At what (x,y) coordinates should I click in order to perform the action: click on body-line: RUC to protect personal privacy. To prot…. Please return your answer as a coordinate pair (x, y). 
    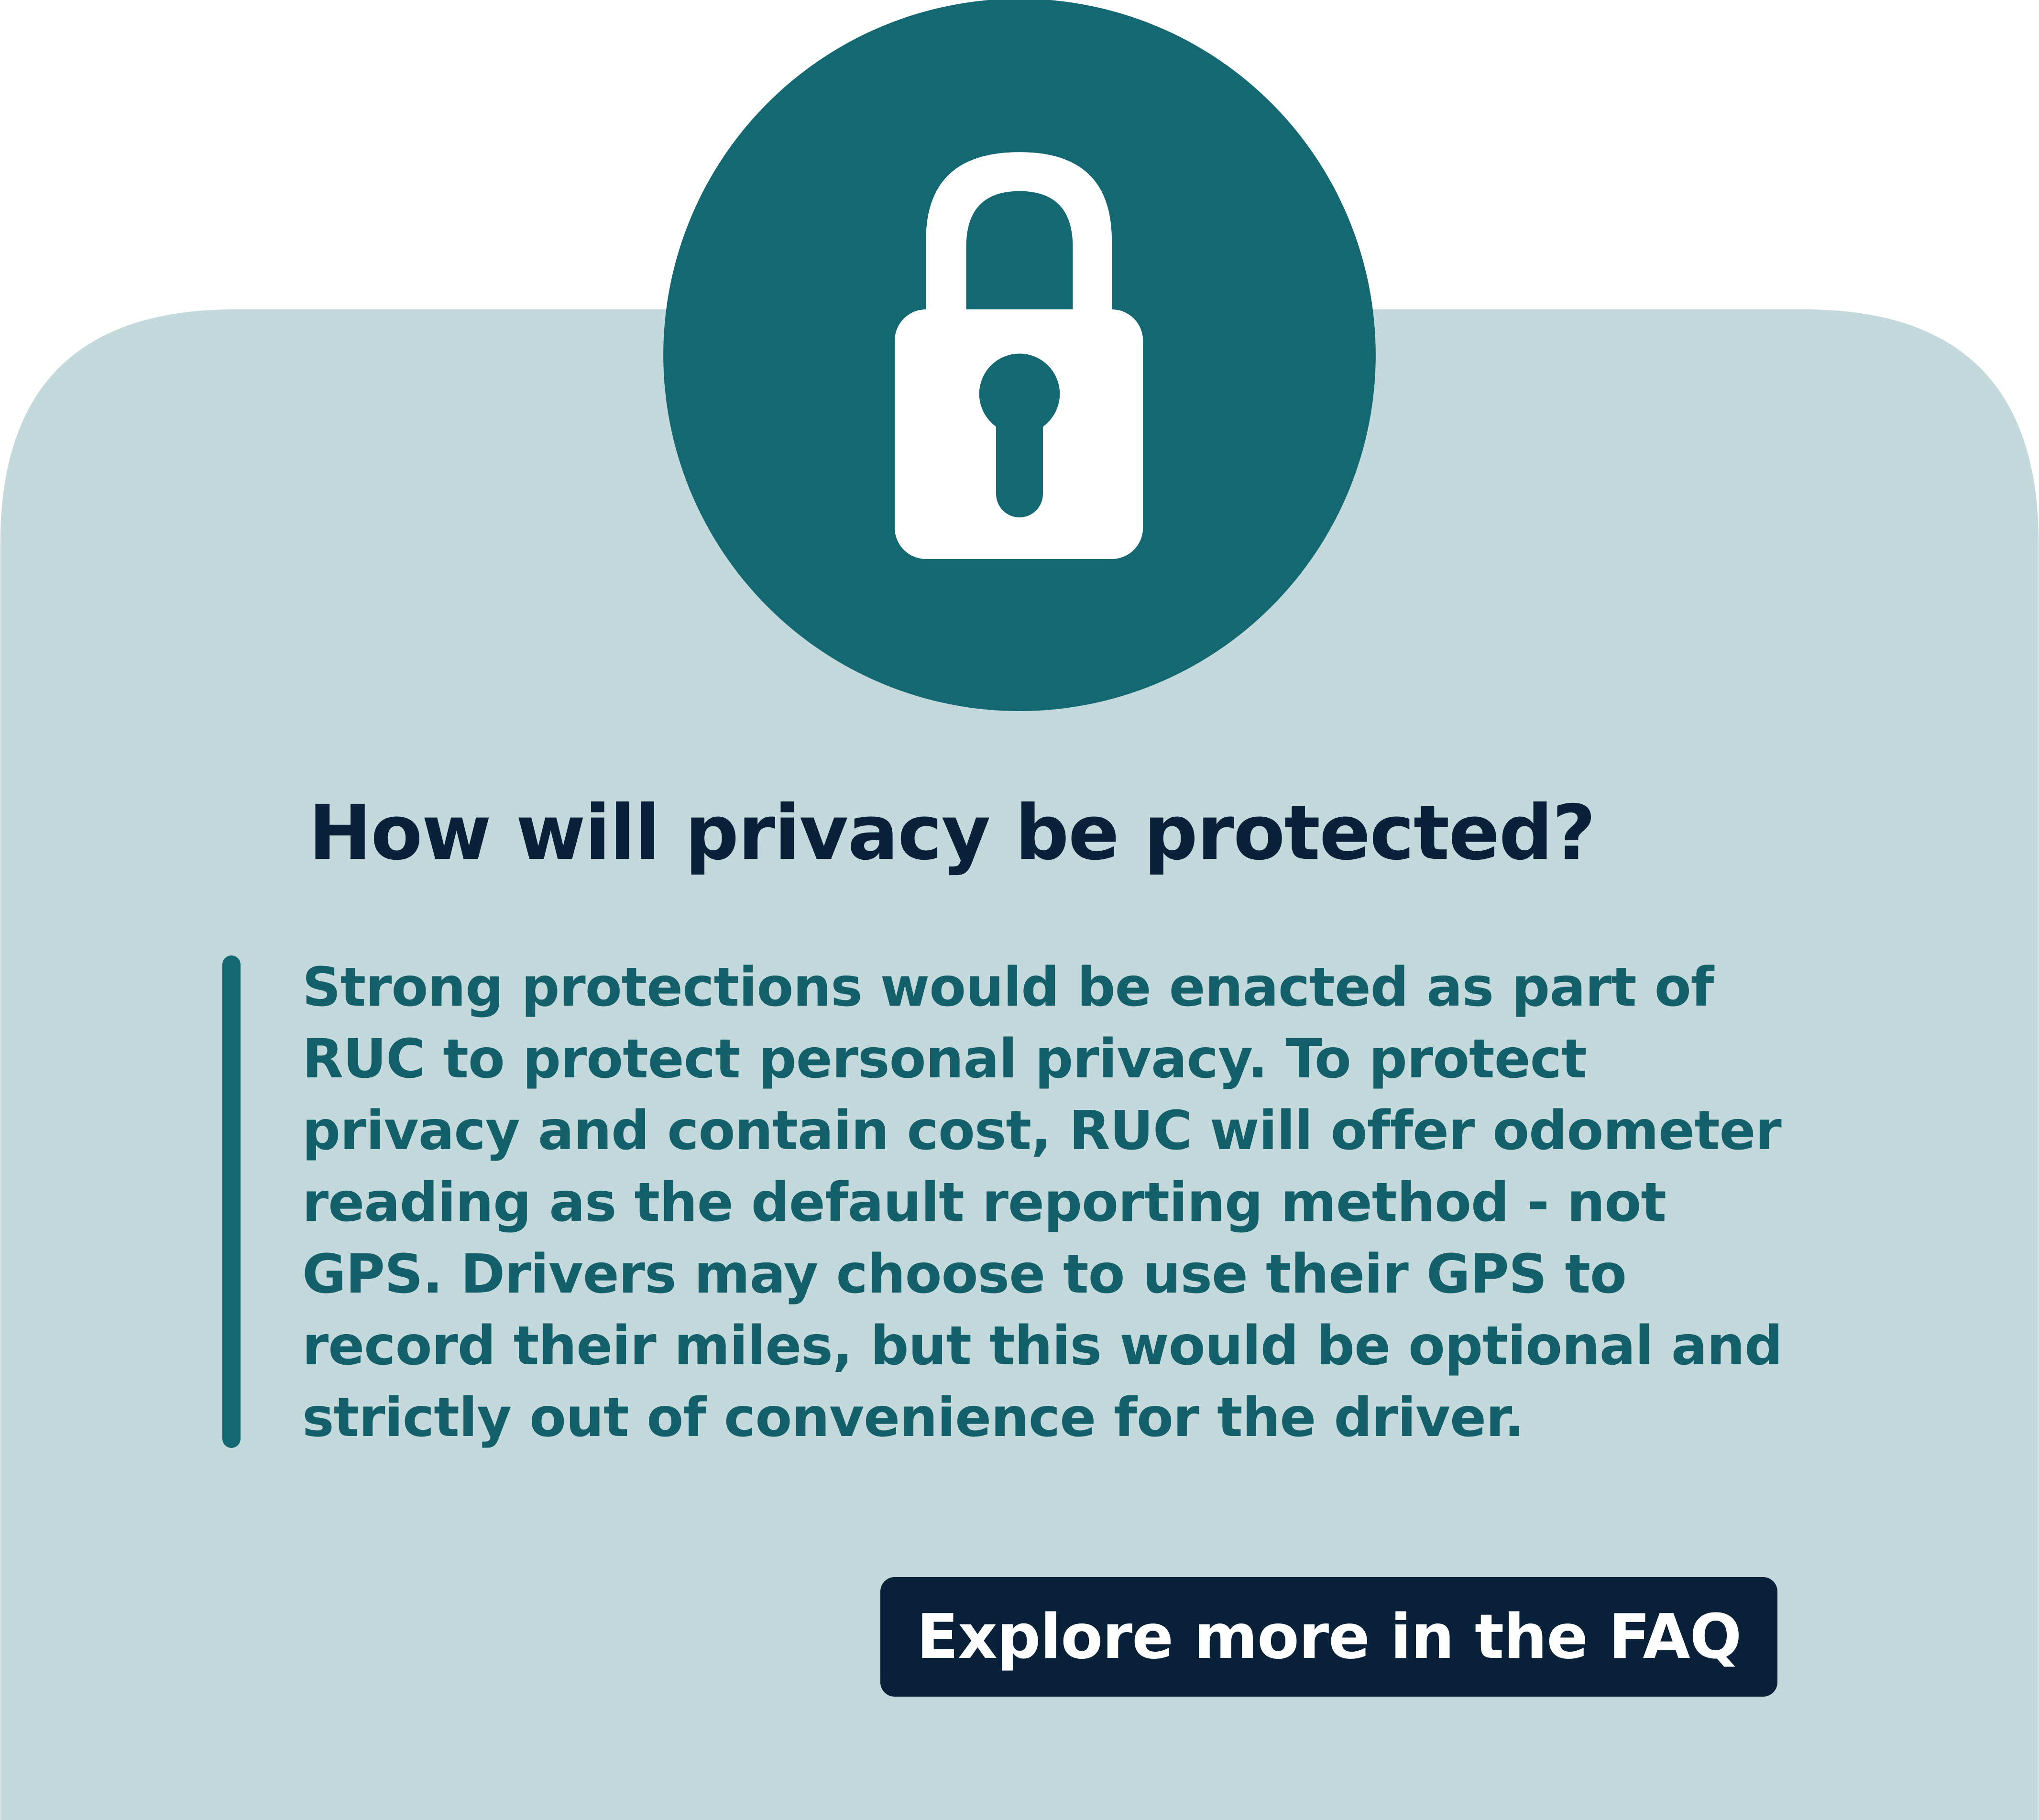
    Looking at the image, I should click on (944, 1059).